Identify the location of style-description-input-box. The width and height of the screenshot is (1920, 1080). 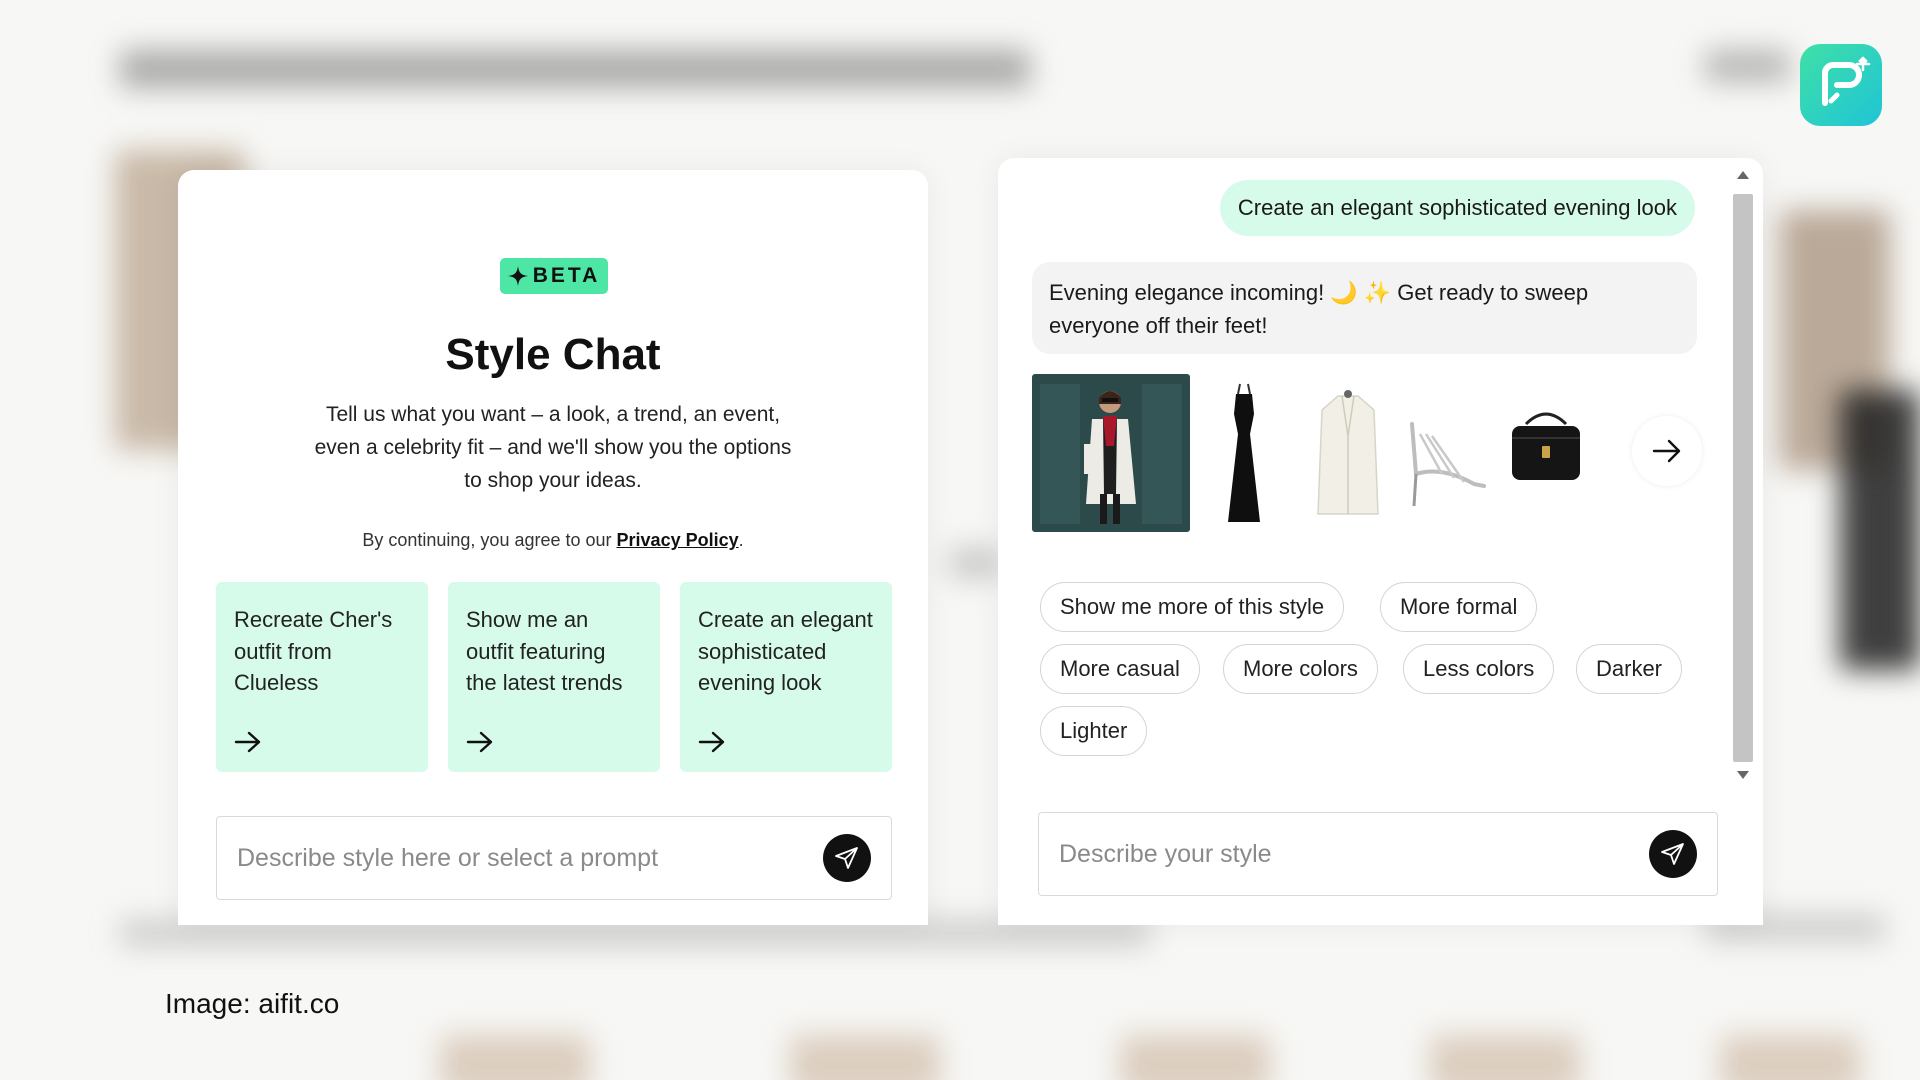
(1378, 854).